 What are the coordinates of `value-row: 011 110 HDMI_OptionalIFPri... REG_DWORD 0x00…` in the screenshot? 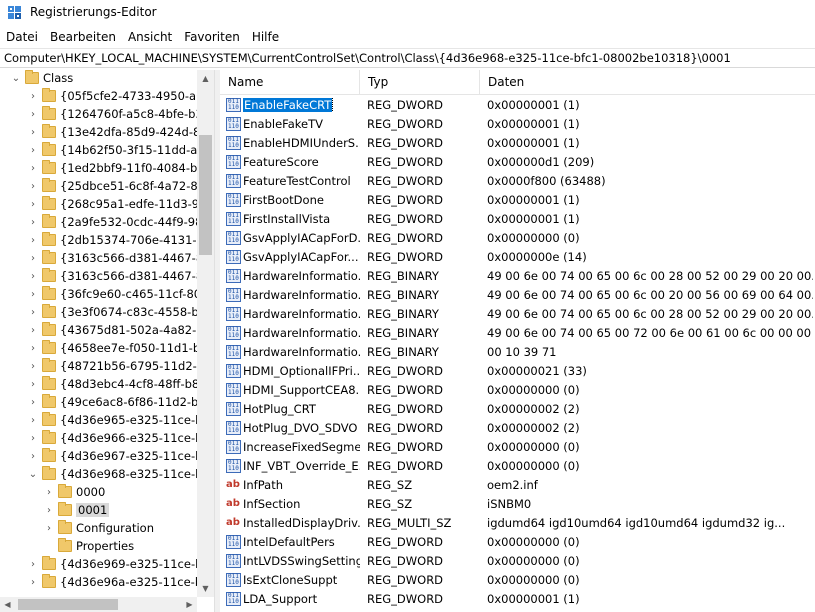 It's located at (517, 371).